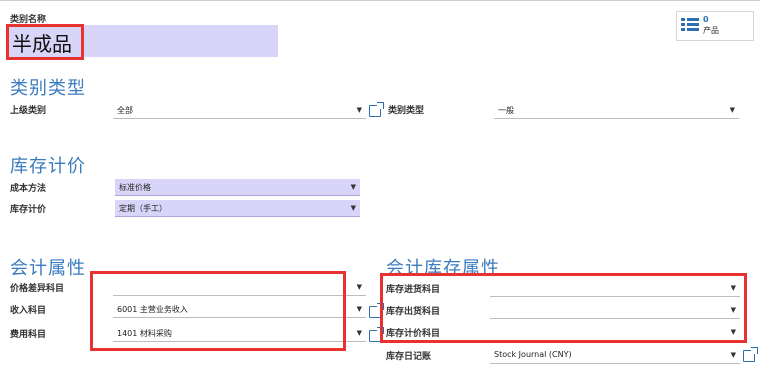 Image resolution: width=760 pixels, height=390 pixels. What do you see at coordinates (690, 25) in the screenshot?
I see `list-icon` at bounding box center [690, 25].